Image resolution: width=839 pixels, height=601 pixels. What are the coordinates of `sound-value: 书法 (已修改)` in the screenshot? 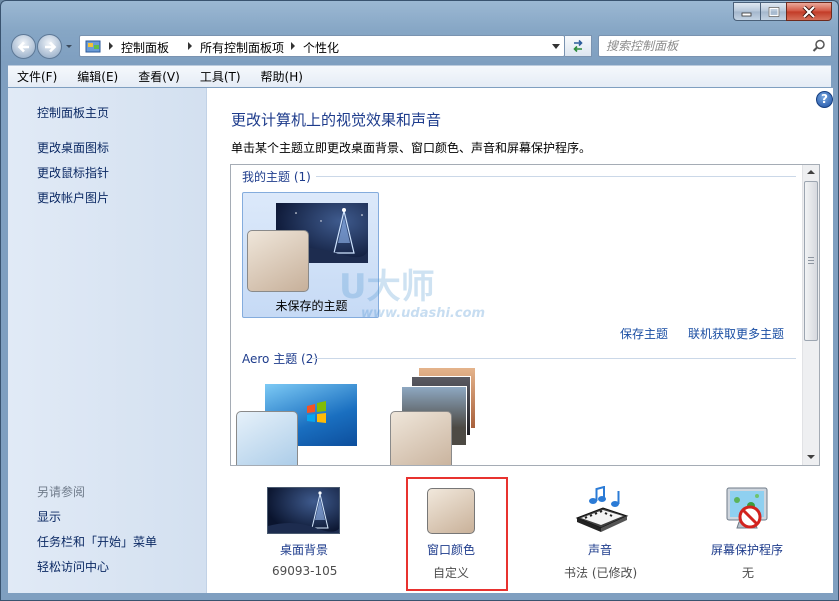 It's located at (601, 573).